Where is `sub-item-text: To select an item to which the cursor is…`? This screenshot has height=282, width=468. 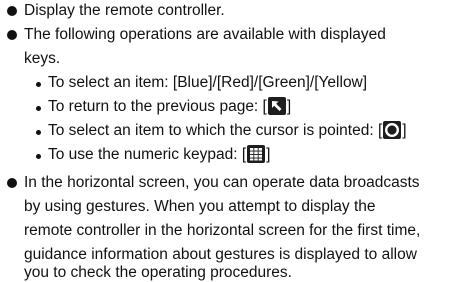 sub-item-text: To select an item to which the cursor is… is located at coordinates (215, 130).